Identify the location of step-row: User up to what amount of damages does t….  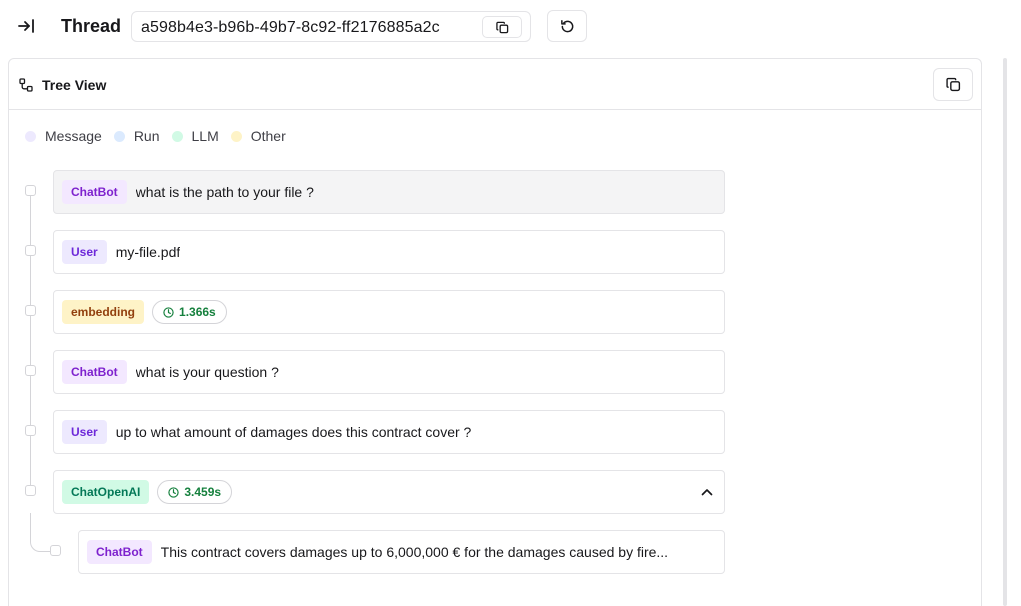
(389, 432).